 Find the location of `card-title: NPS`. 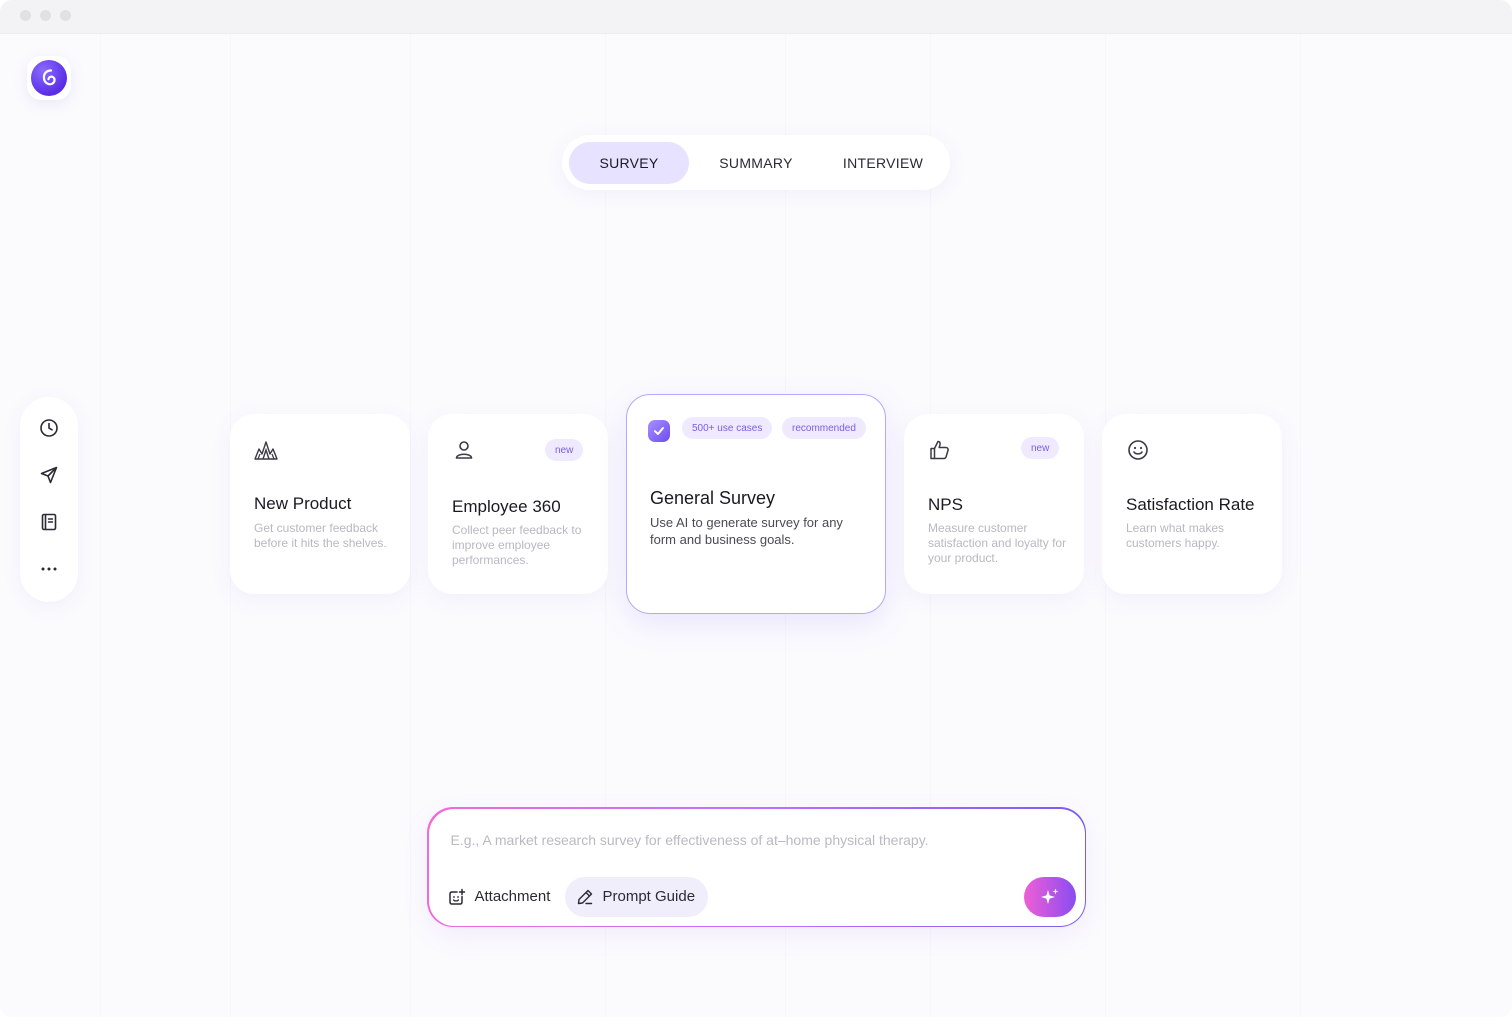

card-title: NPS is located at coordinates (945, 504).